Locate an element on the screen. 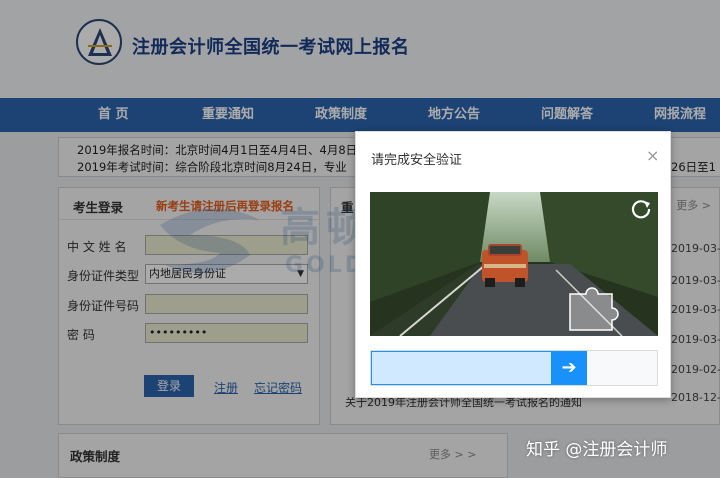 The image size is (720, 478). road-scene-image is located at coordinates (514, 264).